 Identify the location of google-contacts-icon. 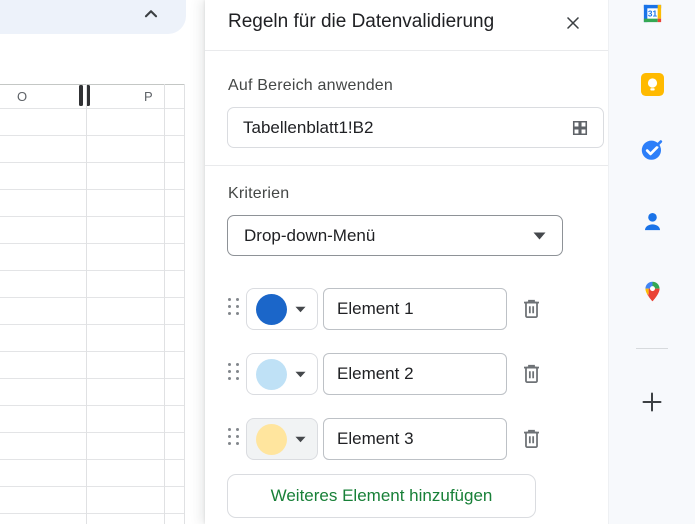
(652, 221).